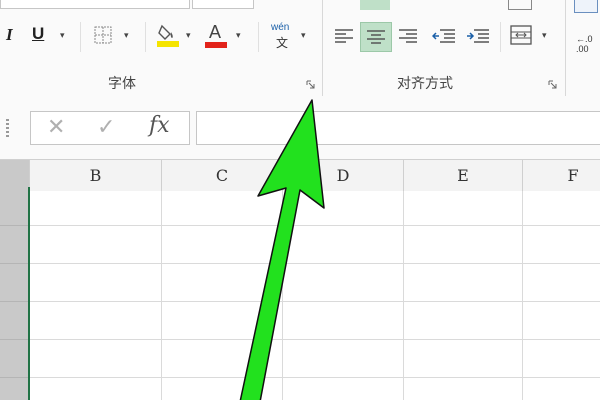  Describe the element at coordinates (282, 249) in the screenshot. I see `green-arrow-annotation` at that location.